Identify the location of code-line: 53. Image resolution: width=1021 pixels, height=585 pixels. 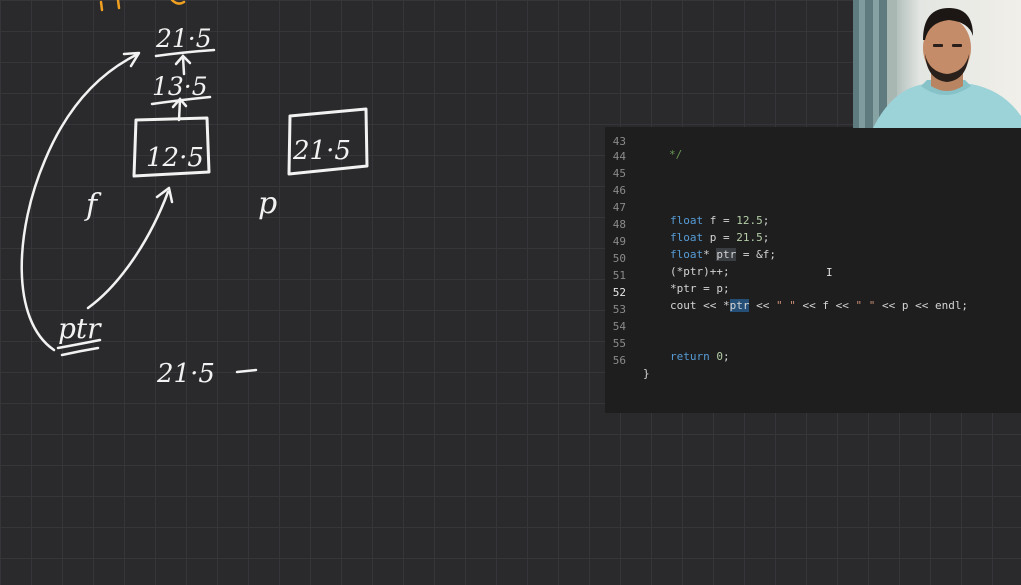
(813, 302).